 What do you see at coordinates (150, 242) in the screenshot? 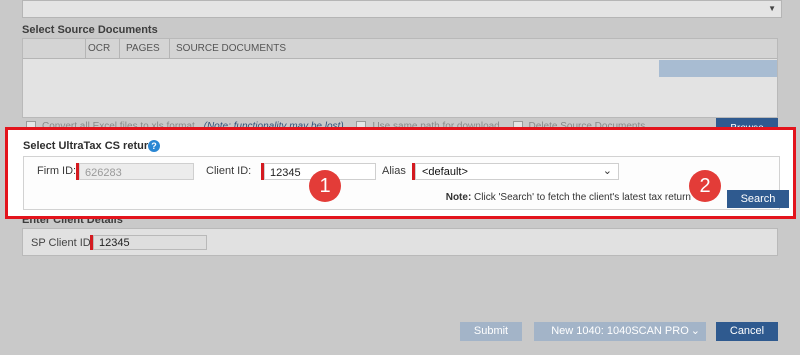
I see `sp-client-input: 12345` at bounding box center [150, 242].